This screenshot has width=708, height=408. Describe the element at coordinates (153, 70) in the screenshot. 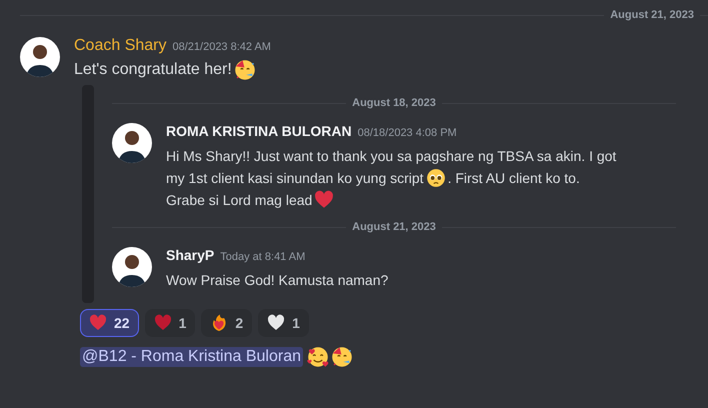

I see `message-text: Let's congratulate her!` at that location.